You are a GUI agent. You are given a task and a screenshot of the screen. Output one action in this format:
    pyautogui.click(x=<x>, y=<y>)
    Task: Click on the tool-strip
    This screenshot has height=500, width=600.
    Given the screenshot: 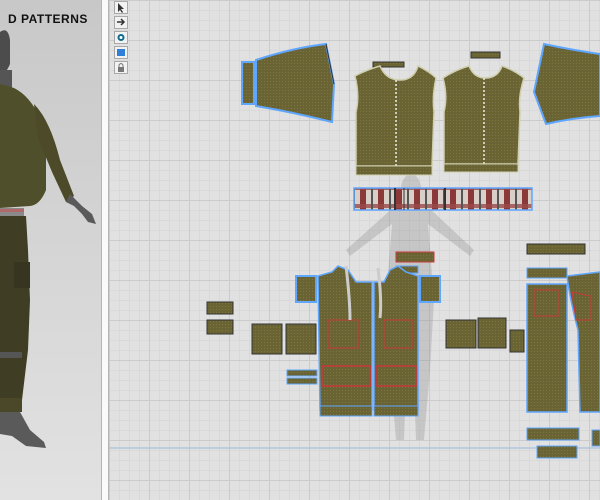 What is the action you would take?
    pyautogui.click(x=121, y=39)
    